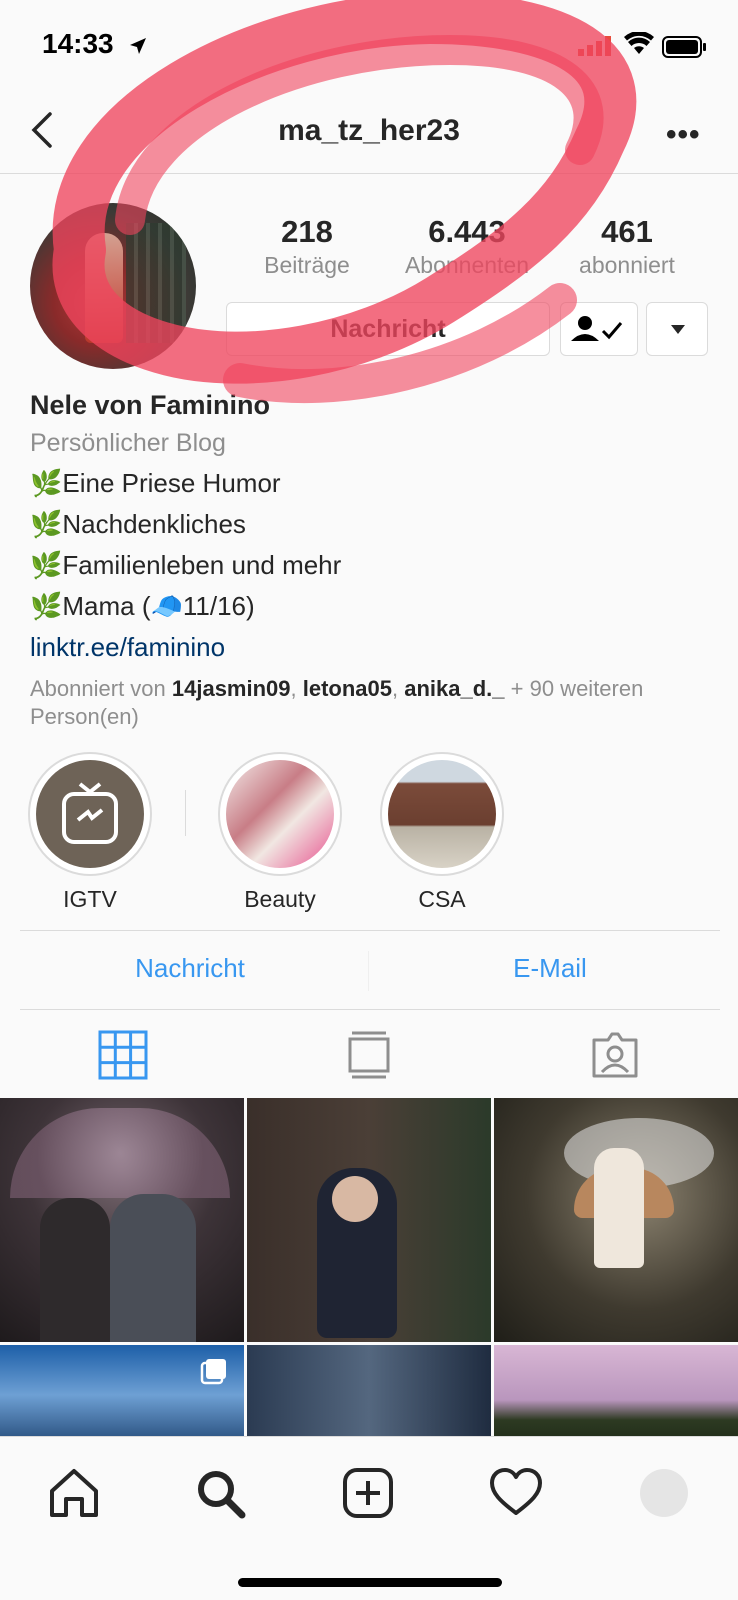  I want to click on highlight-igtv: IGTV, so click(90, 832).